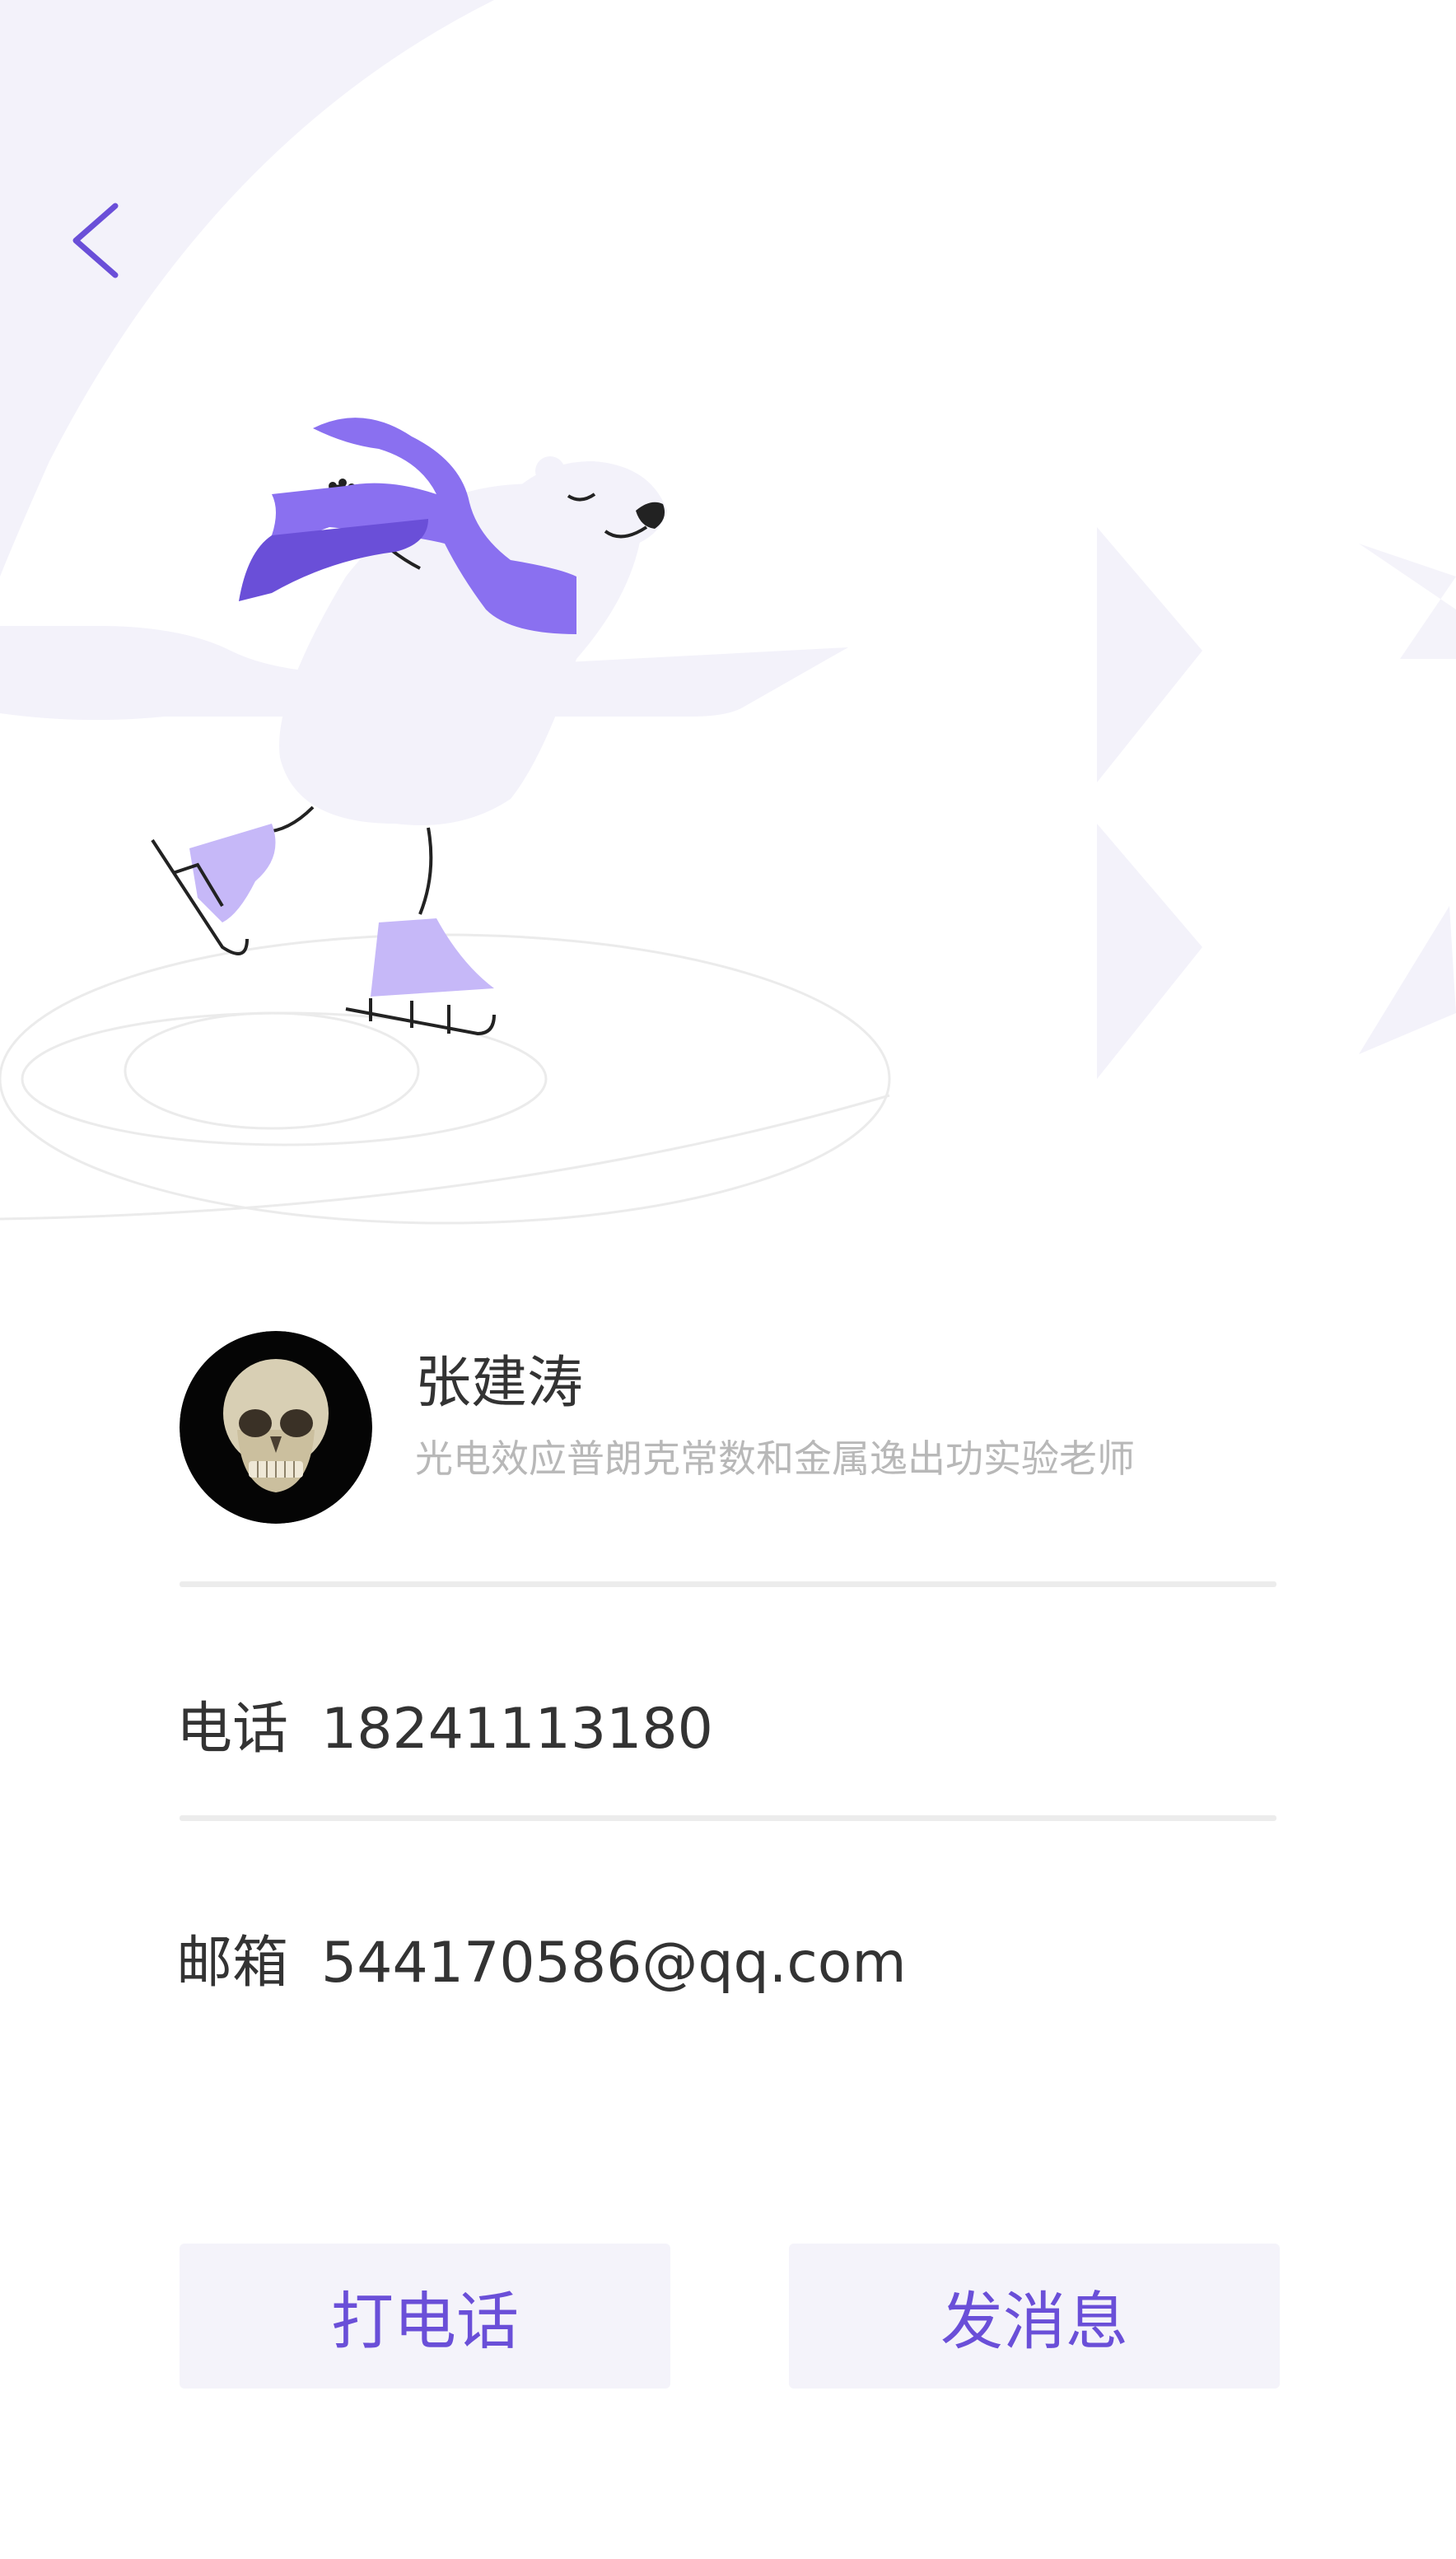  I want to click on phone-label: 电话, so click(232, 1729).